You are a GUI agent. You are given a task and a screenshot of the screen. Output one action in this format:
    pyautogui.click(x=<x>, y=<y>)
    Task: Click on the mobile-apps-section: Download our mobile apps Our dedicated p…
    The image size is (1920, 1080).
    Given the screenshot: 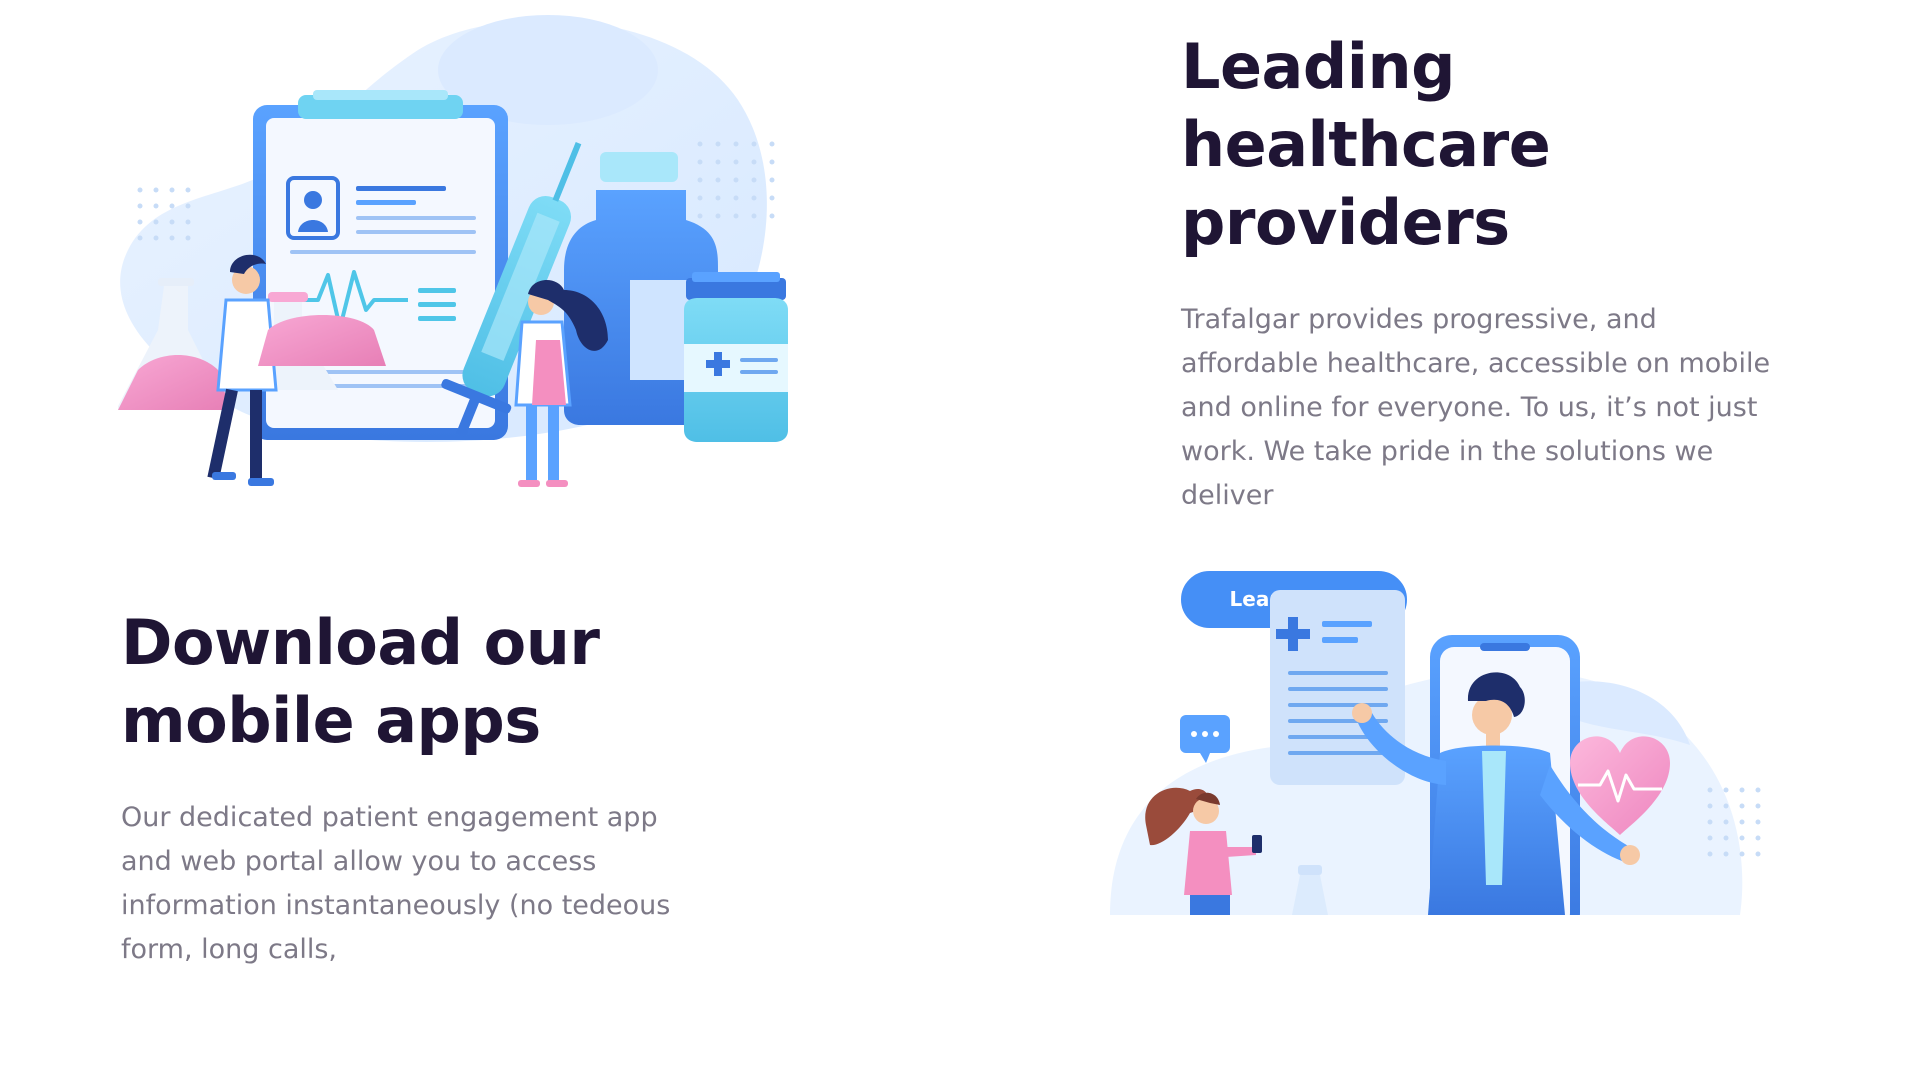 What is the action you would take?
    pyautogui.click(x=471, y=788)
    